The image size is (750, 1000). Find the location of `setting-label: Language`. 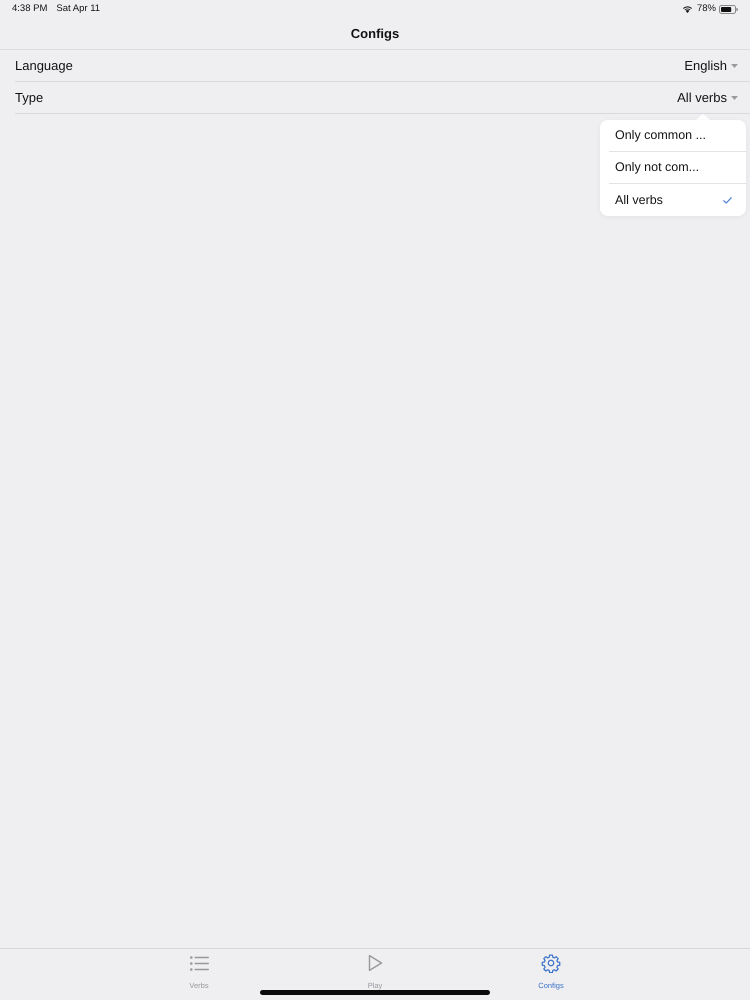

setting-label: Language is located at coordinates (44, 65).